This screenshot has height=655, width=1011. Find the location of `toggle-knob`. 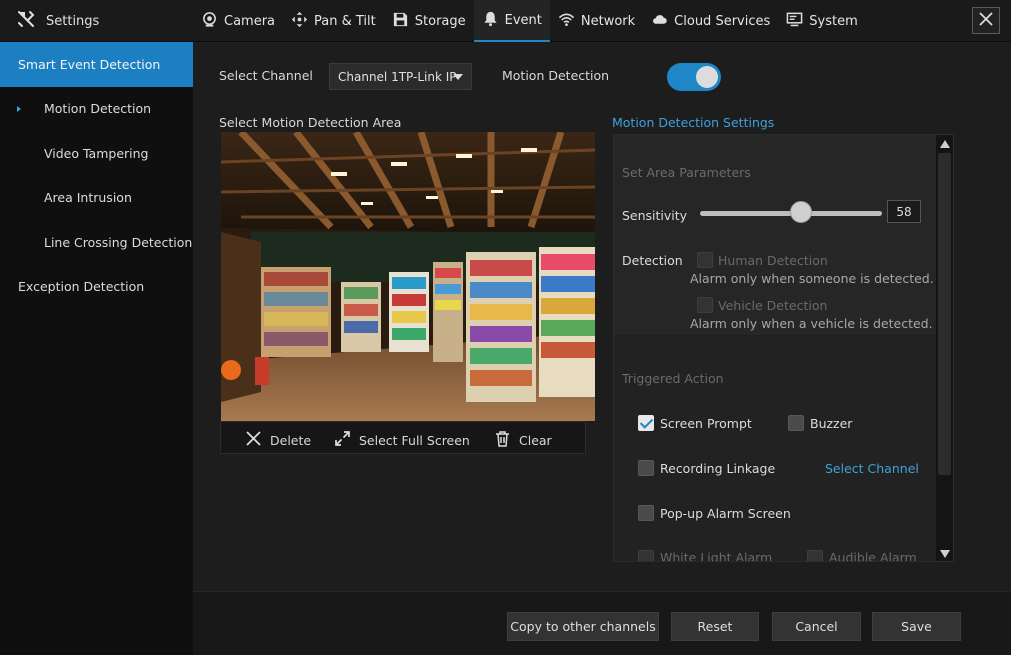

toggle-knob is located at coordinates (707, 77).